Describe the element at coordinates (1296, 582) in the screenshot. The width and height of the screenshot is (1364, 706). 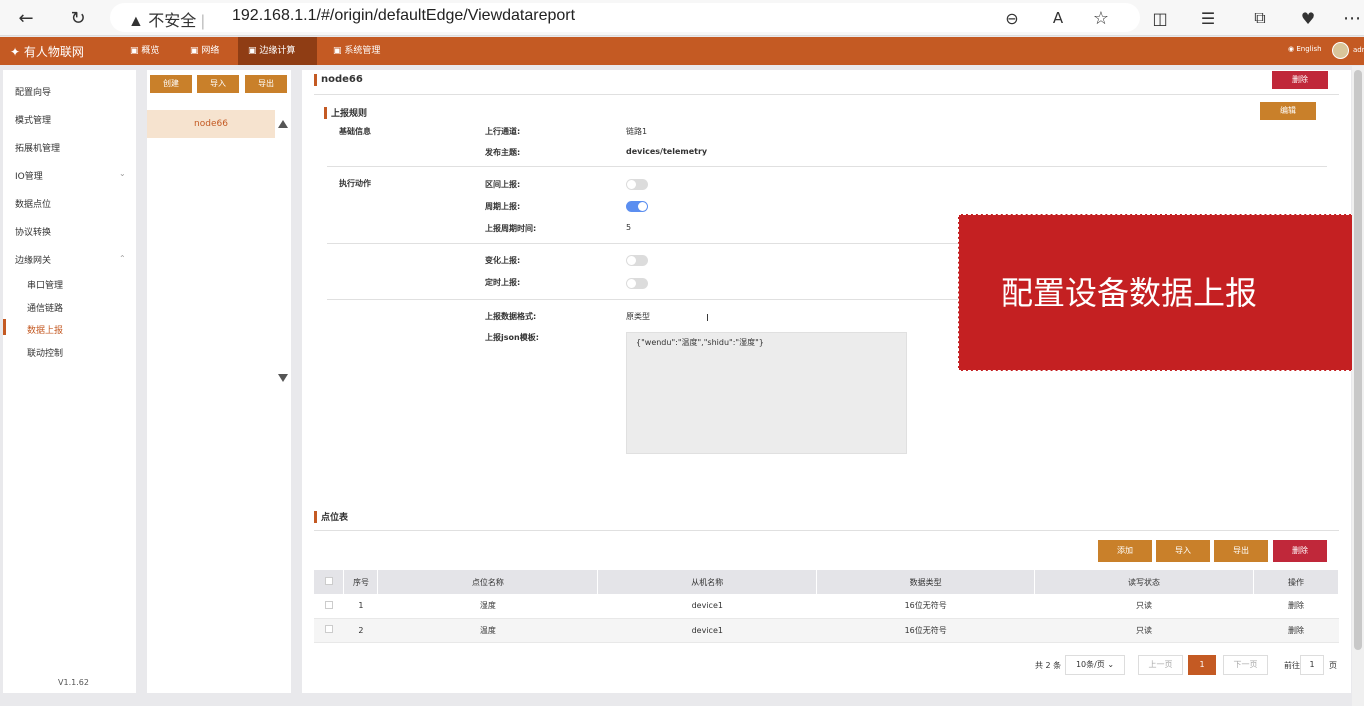
I see `col-actions: 操作` at that location.